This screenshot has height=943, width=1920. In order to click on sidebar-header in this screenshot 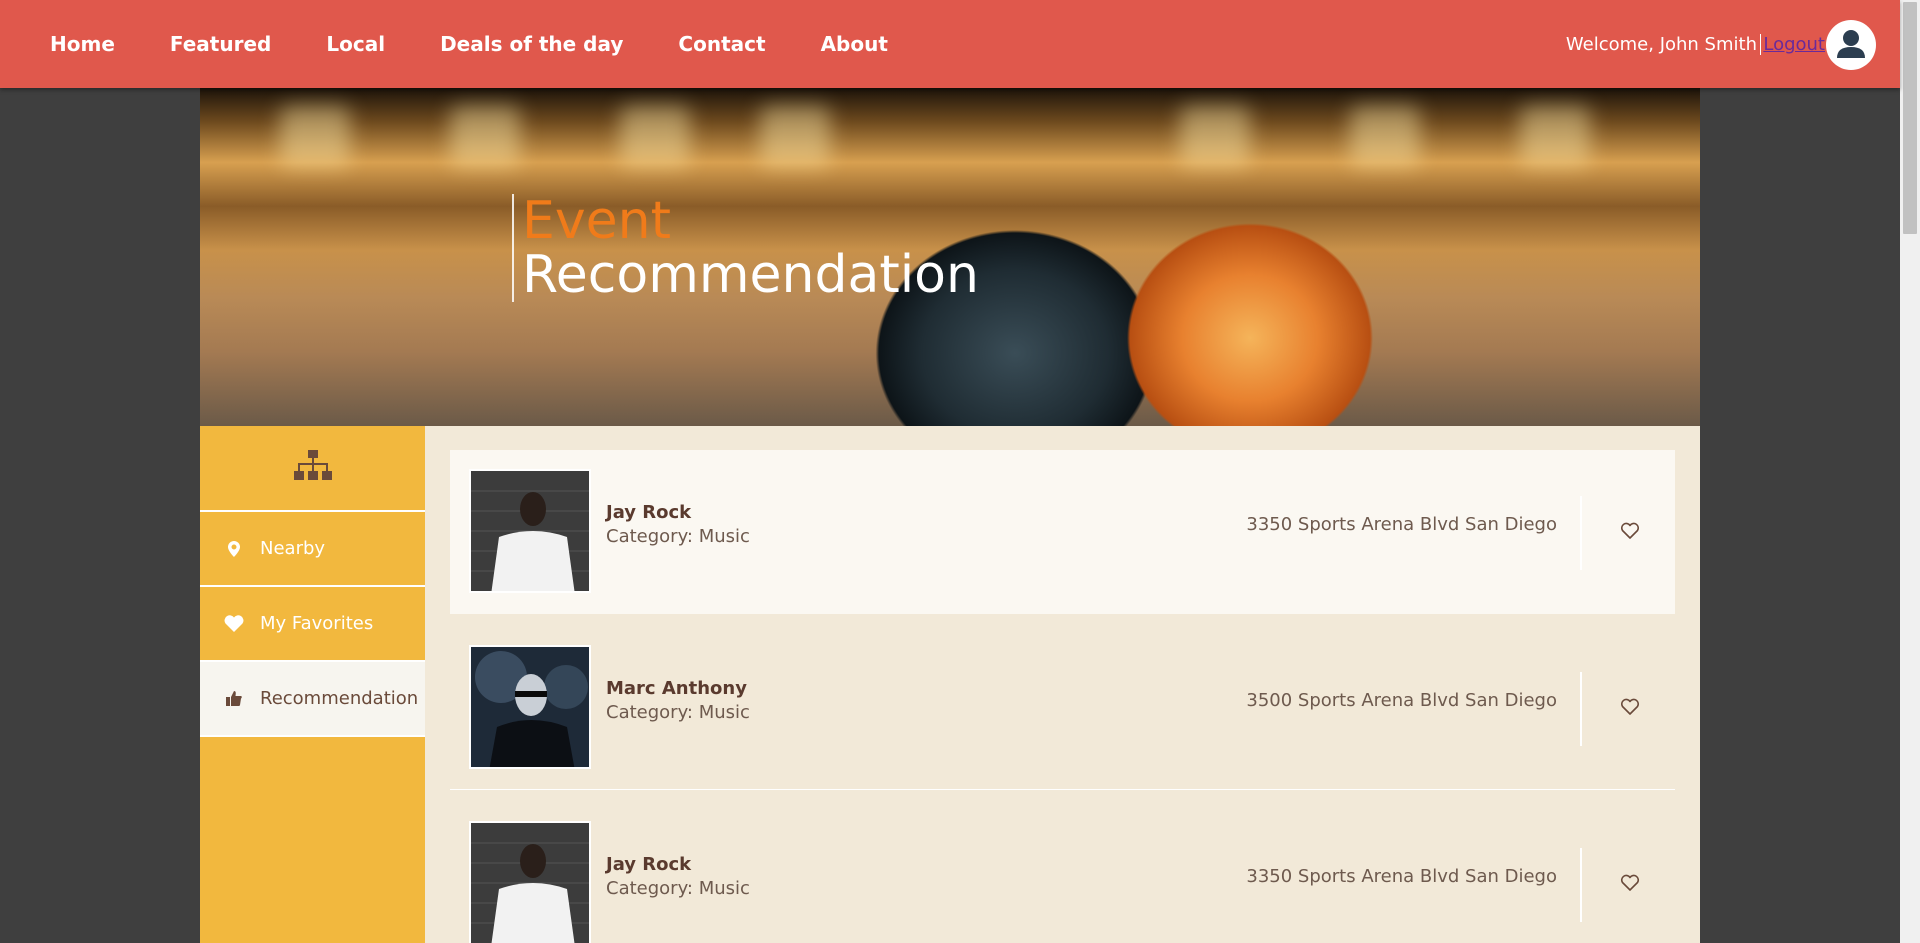, I will do `click(312, 469)`.